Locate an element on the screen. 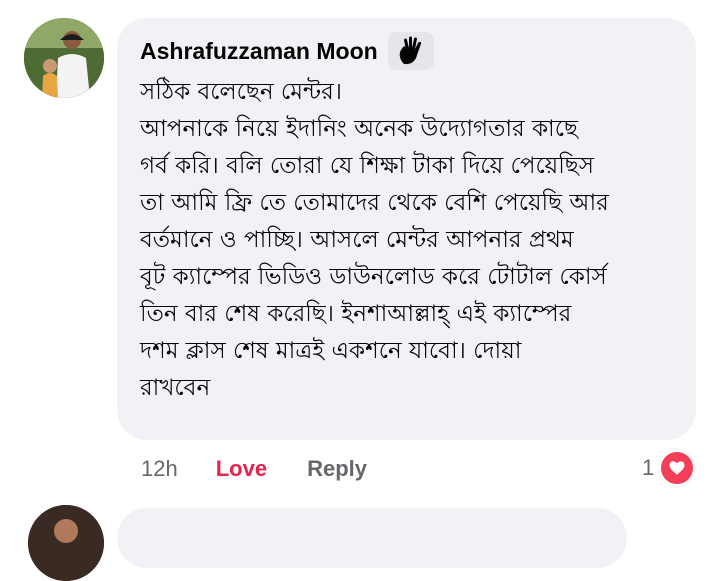  reaction-summary: 1 is located at coordinates (669, 468).